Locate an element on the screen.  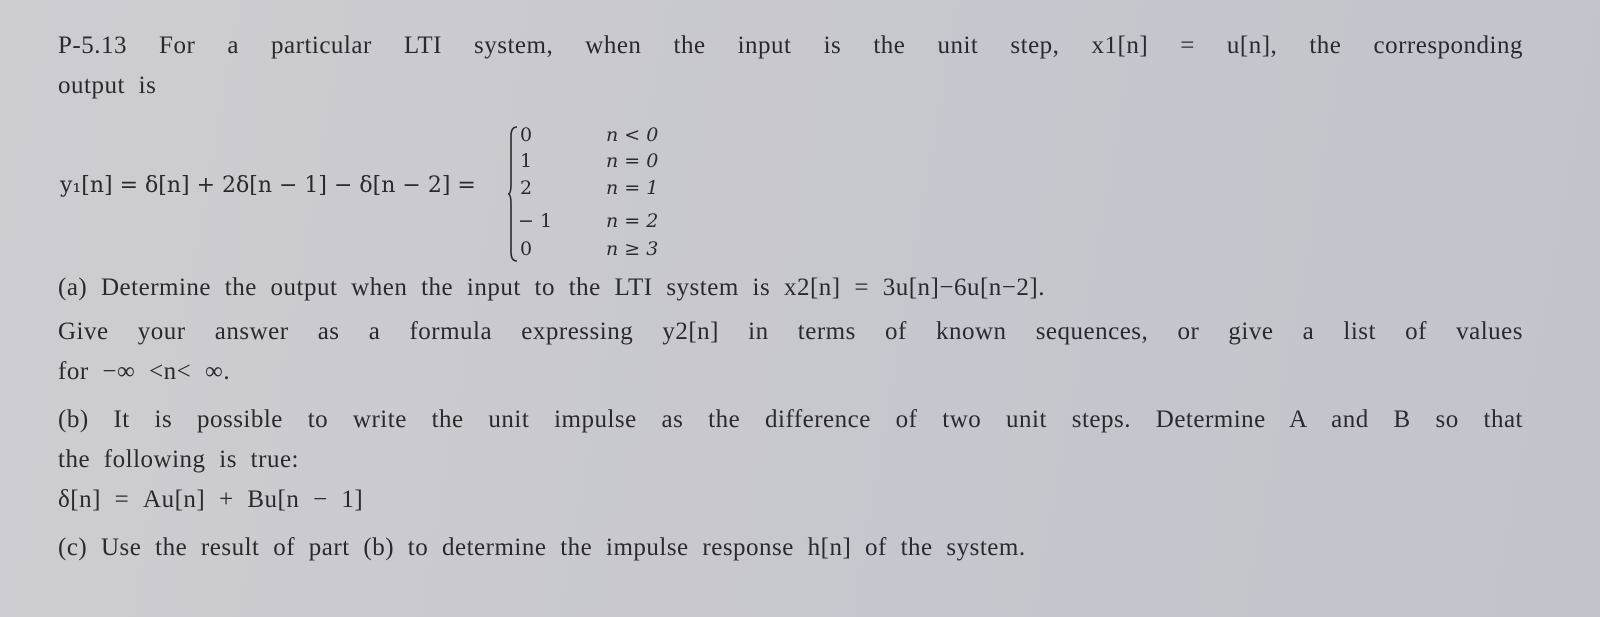
intro-line-2: output is is located at coordinates (107, 85).